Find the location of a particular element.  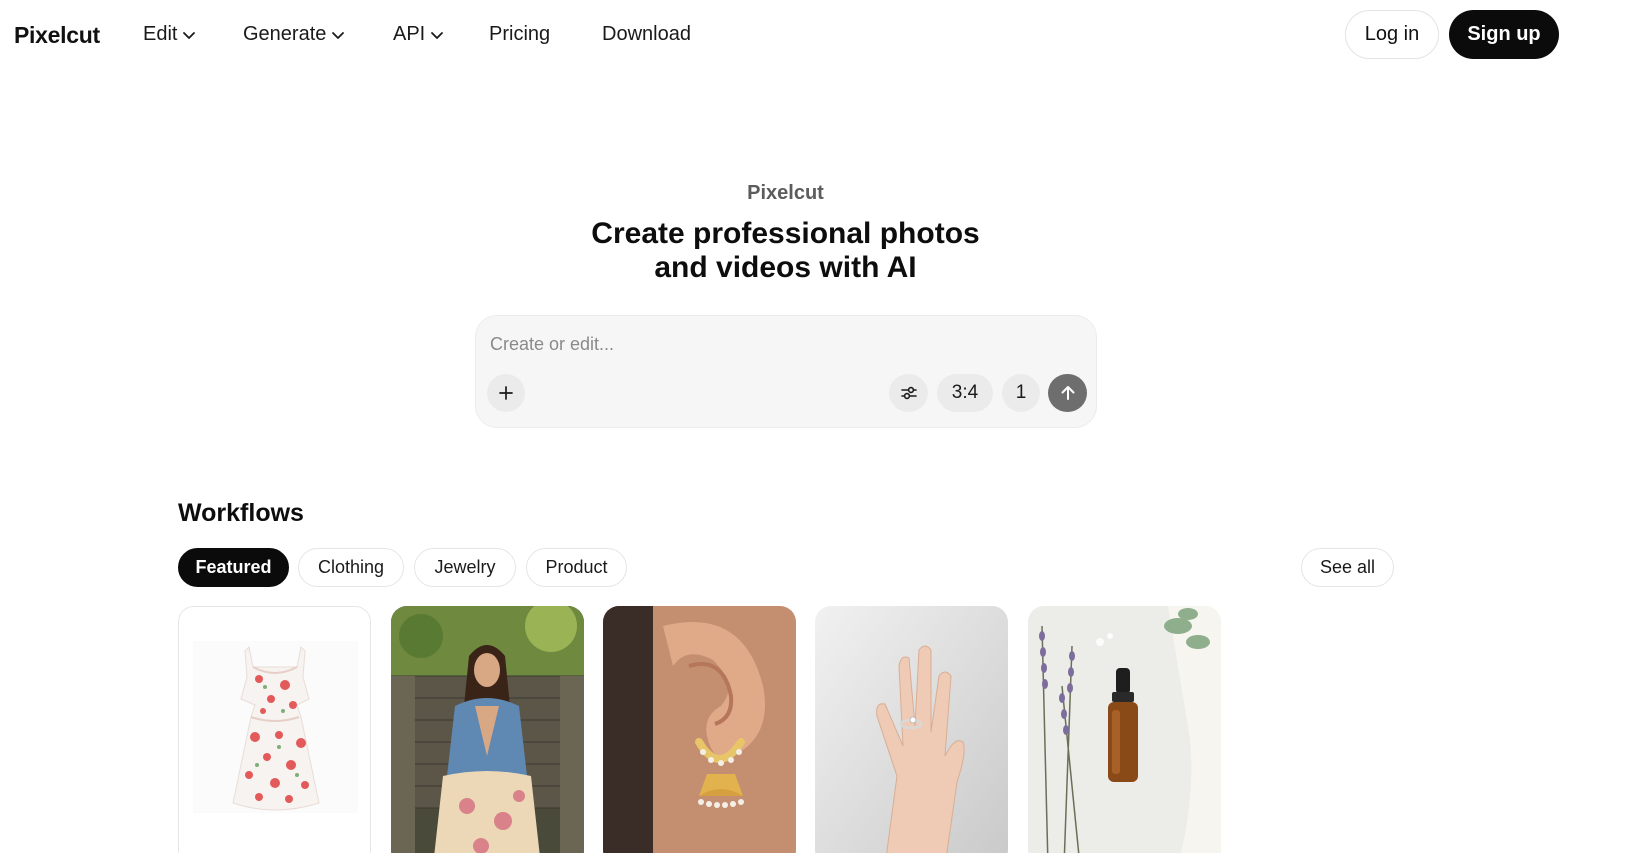

plus-icon is located at coordinates (506, 393).